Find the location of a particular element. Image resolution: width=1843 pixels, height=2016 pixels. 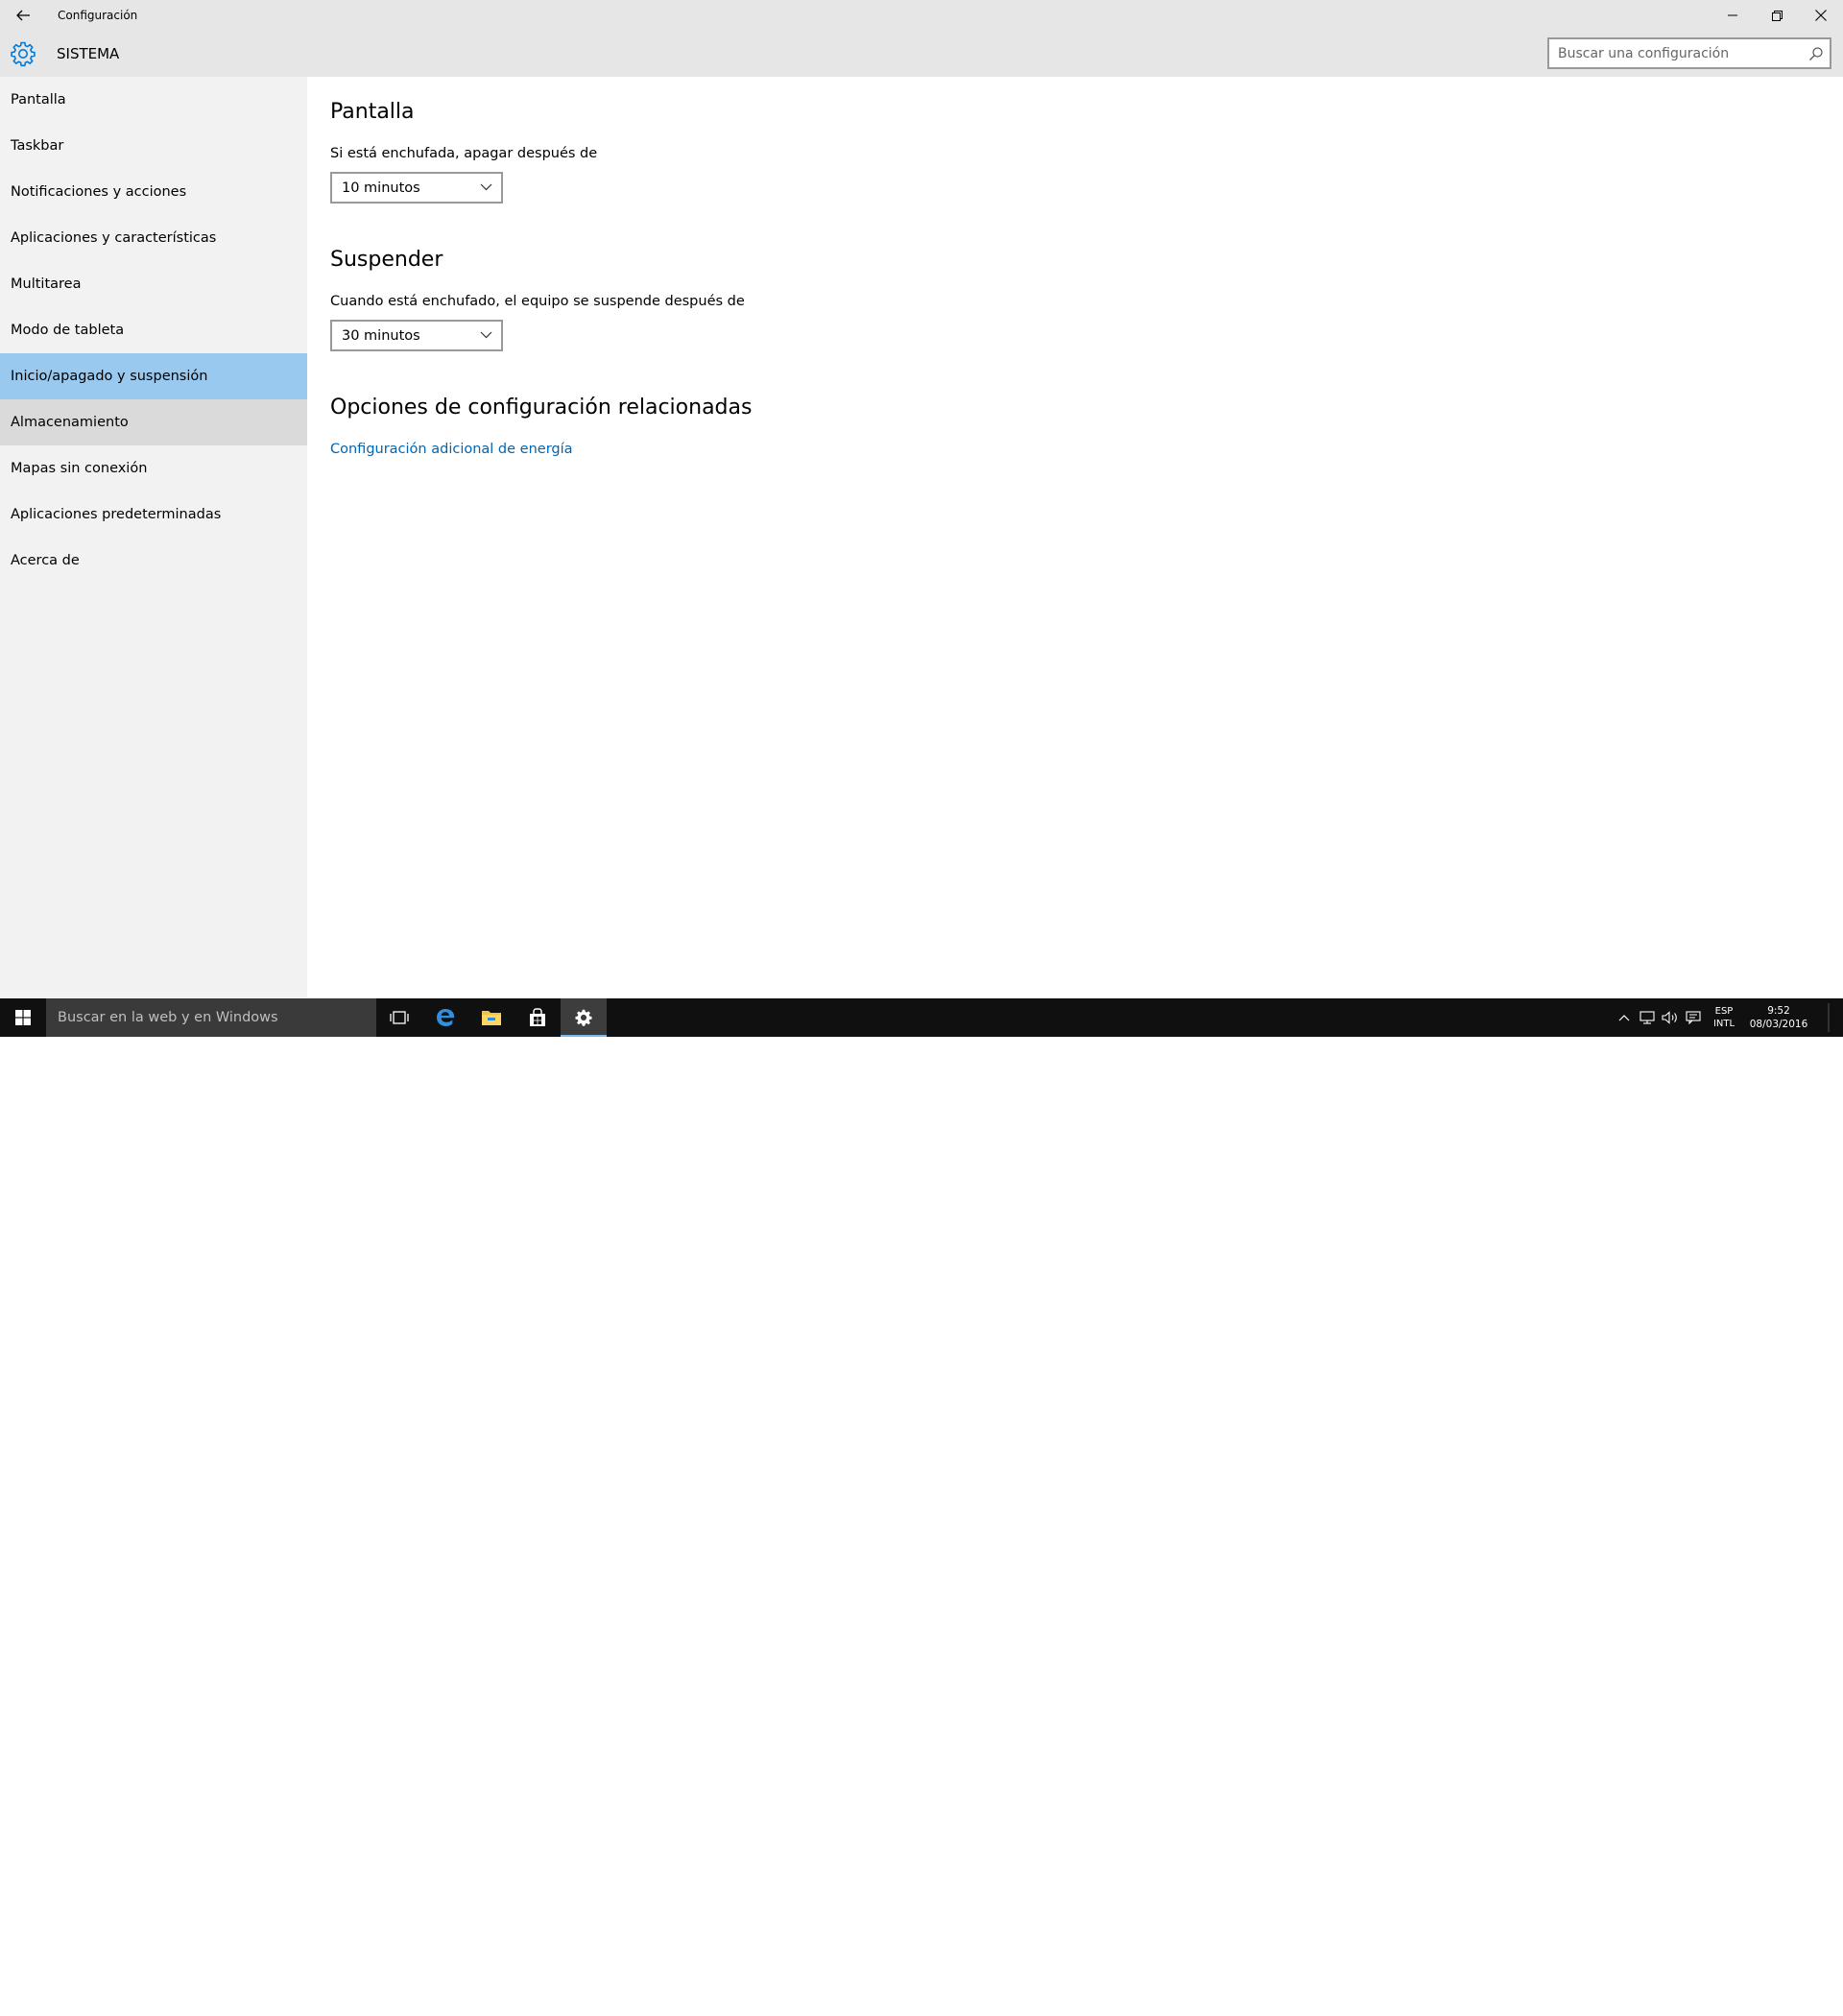

show-desktop-button is located at coordinates (1828, 1018).